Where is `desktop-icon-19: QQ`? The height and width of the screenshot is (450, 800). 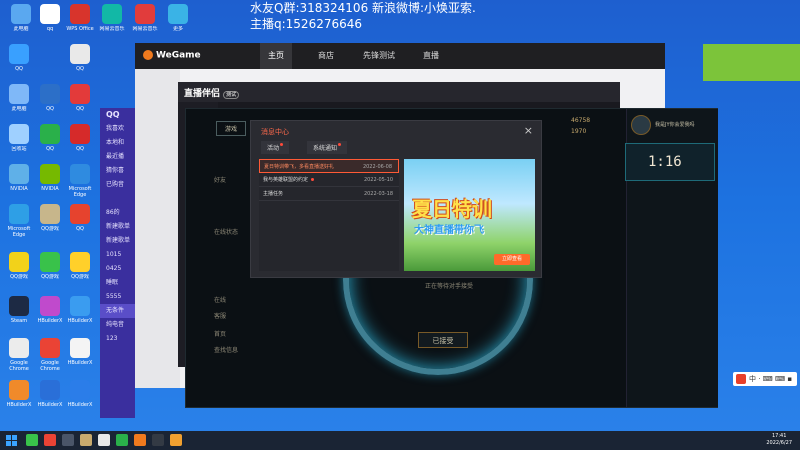 desktop-icon-19: QQ is located at coordinates (80, 101).